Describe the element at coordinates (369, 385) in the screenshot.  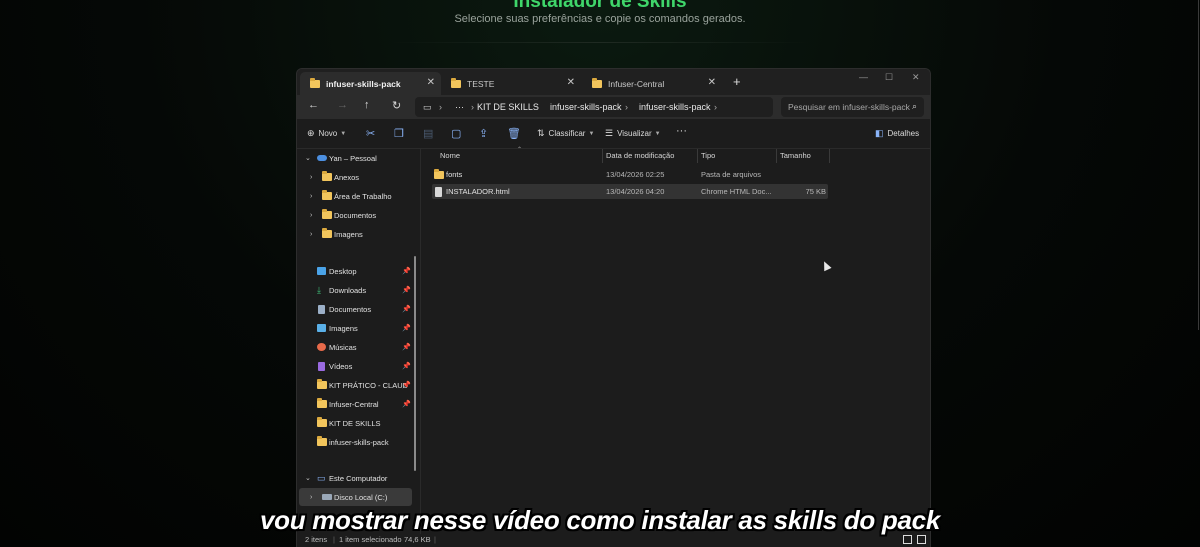
I see `sidebar-item-label: KIT PRÁTICO - CLAUD` at that location.